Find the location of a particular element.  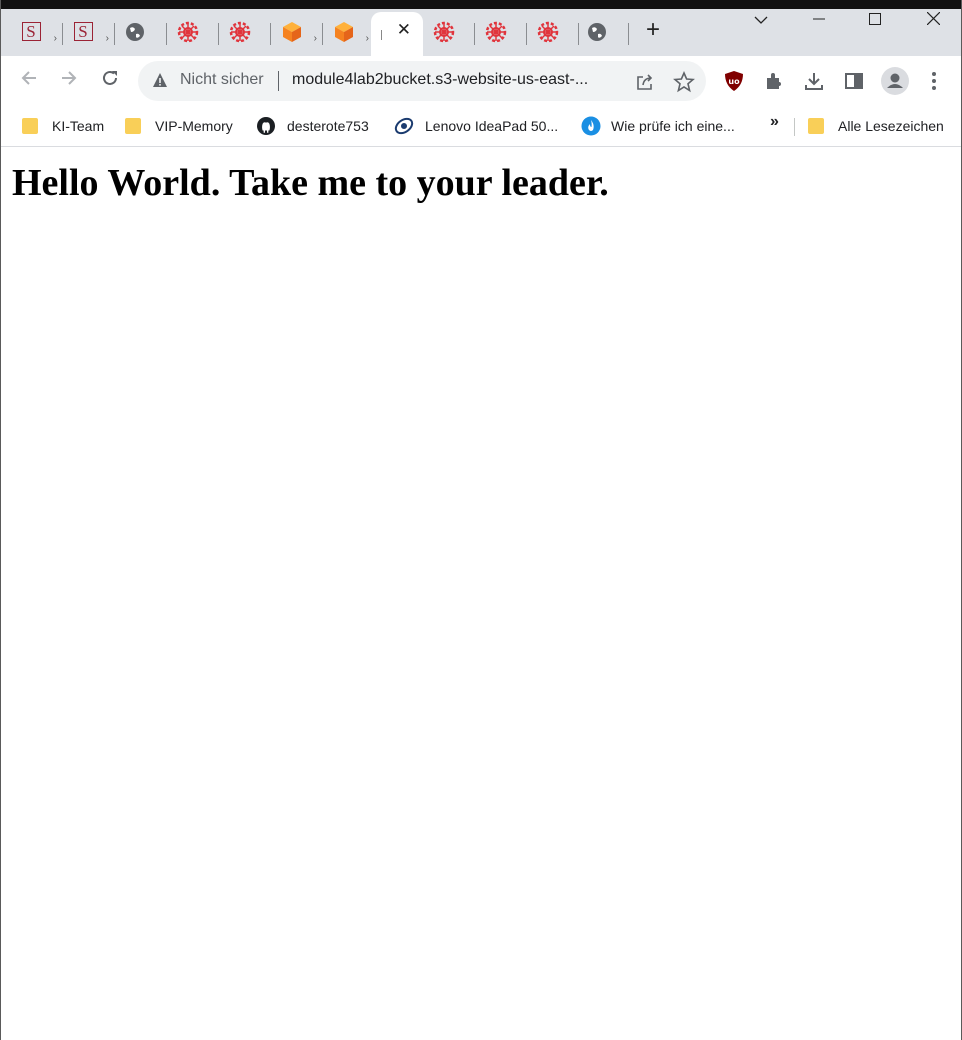

close-window-button is located at coordinates (933, 24).